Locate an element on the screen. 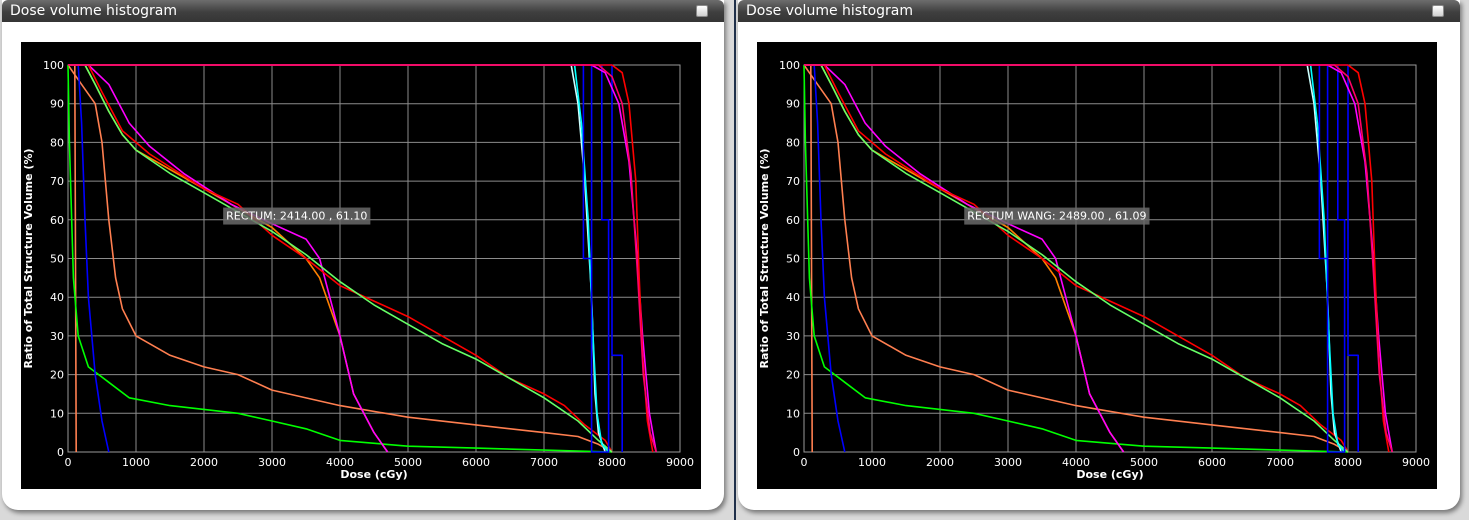 The image size is (1469, 520). hover-annotation: RECTUM WANG: 2489.00 , 61.09 is located at coordinates (1057, 216).